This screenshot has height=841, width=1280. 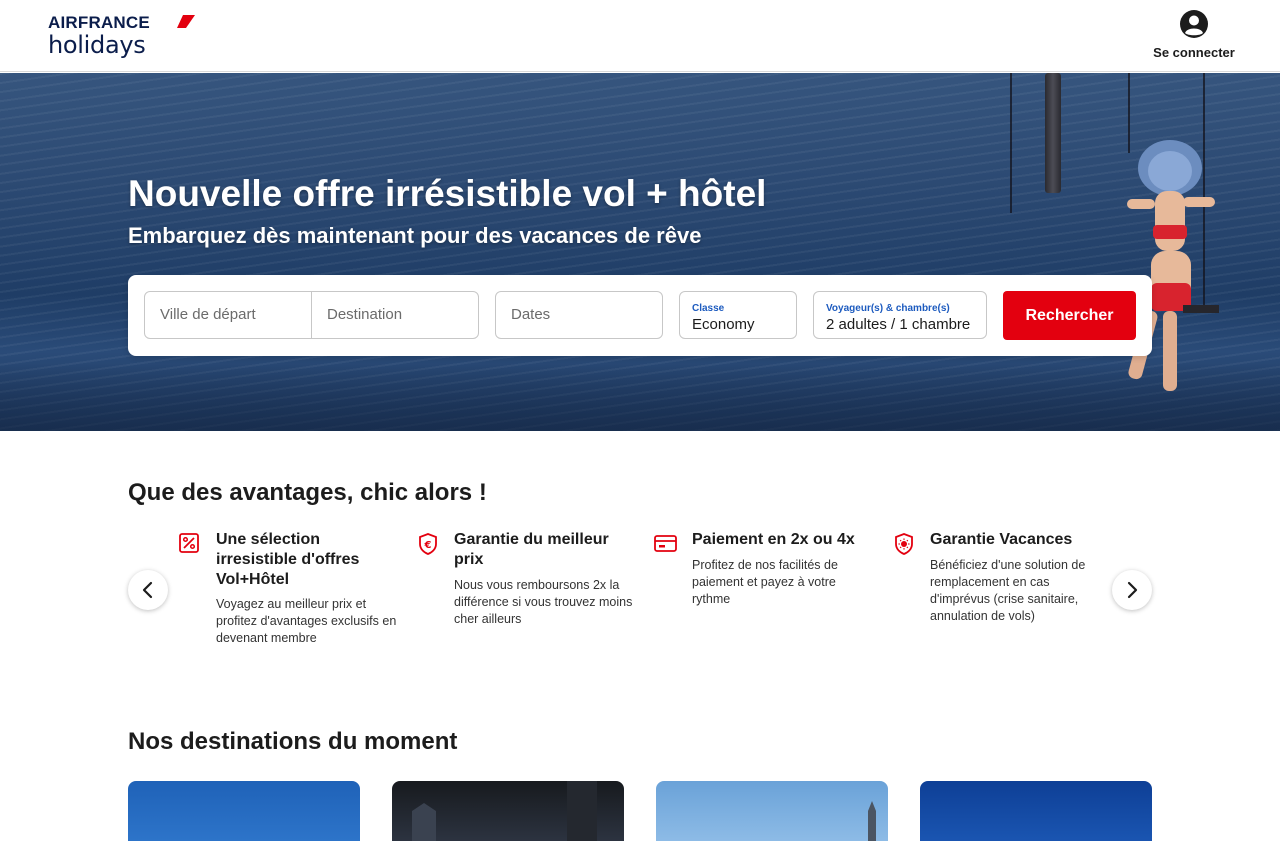 What do you see at coordinates (665, 543) in the screenshot?
I see `credit-card-icon` at bounding box center [665, 543].